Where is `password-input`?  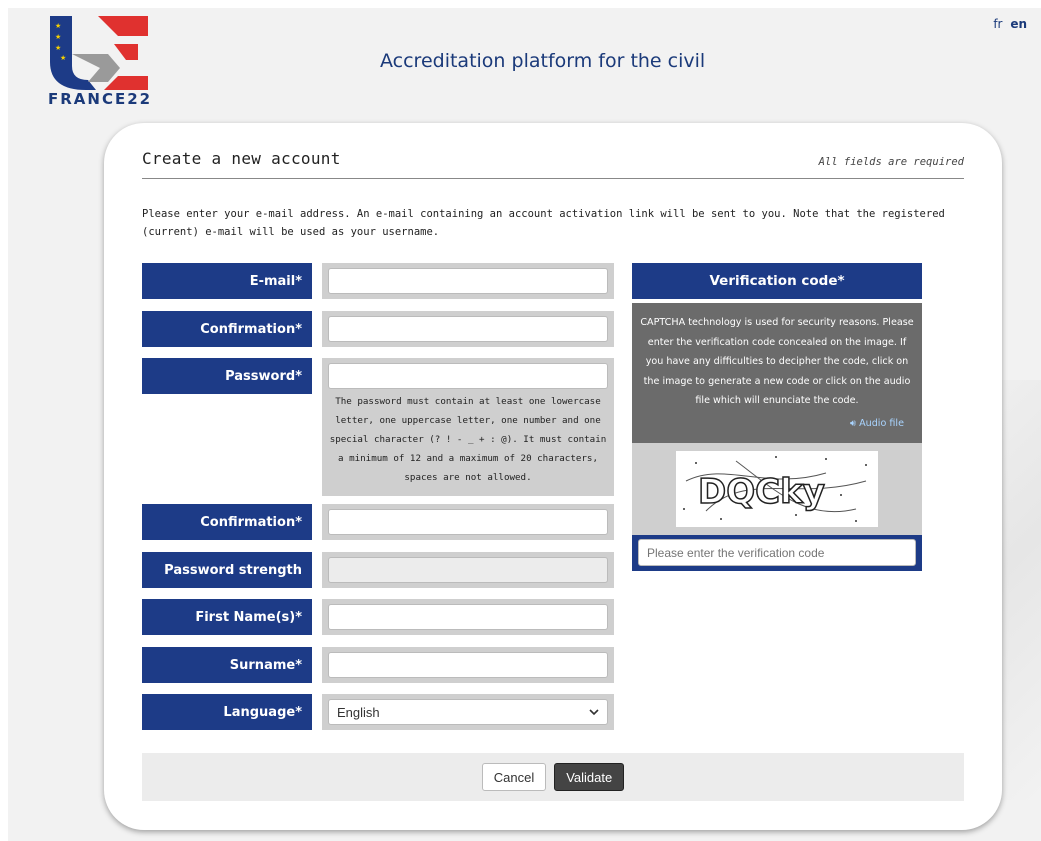
password-input is located at coordinates (468, 376).